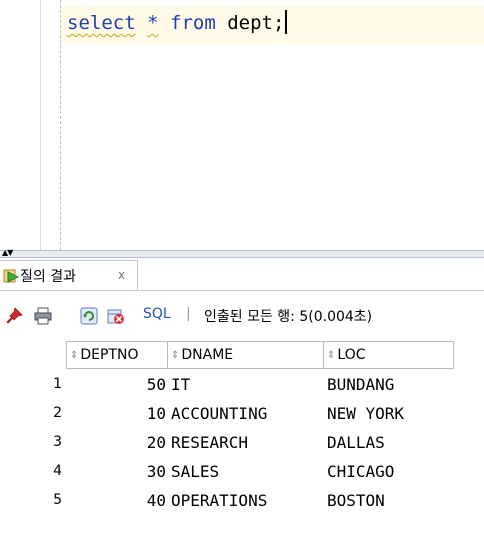  I want to click on column-header-label: DNAME, so click(207, 355).